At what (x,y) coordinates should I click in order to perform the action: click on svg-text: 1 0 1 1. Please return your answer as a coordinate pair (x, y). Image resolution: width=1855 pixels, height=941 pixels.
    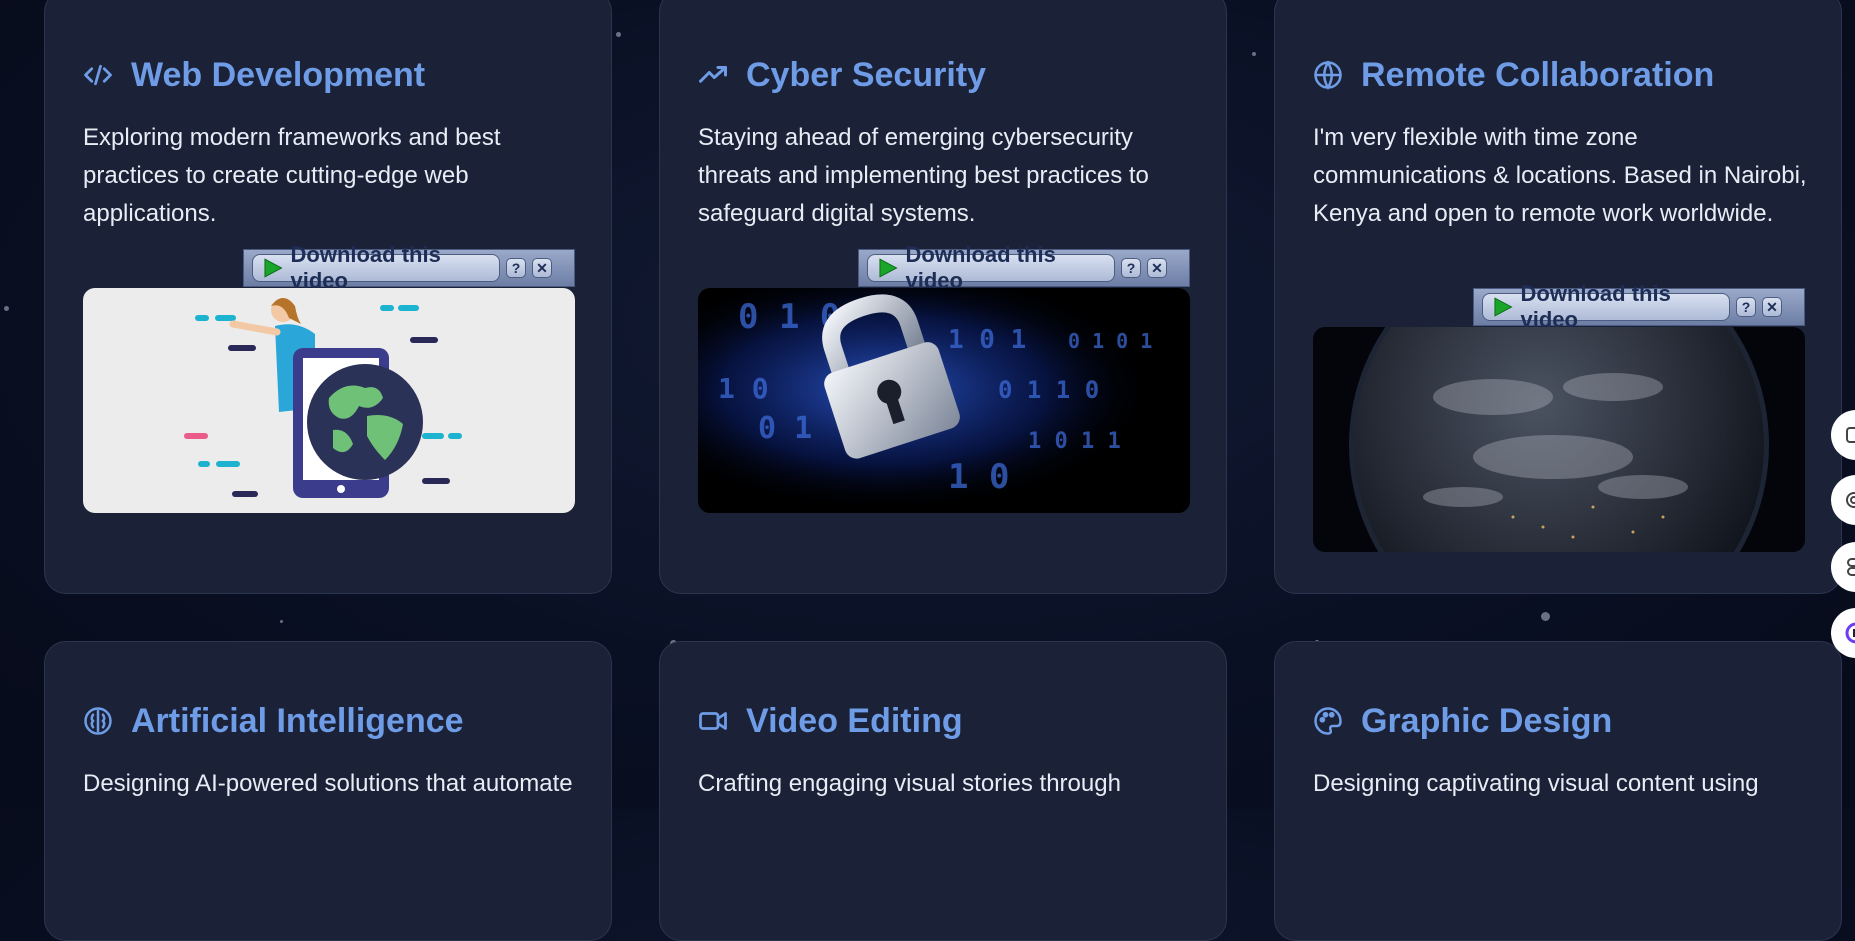
    Looking at the image, I should click on (1074, 441).